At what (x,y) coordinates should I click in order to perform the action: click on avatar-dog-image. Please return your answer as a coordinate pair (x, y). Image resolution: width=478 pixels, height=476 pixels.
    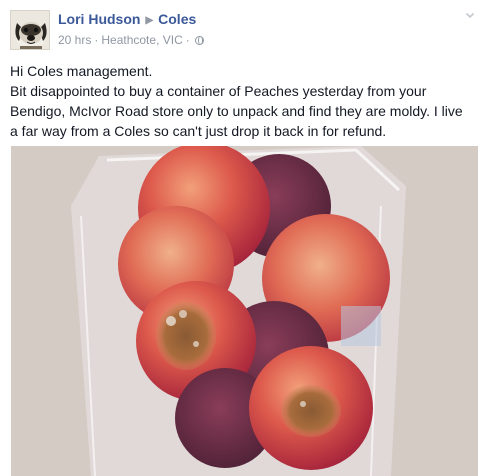
    Looking at the image, I should click on (30, 30).